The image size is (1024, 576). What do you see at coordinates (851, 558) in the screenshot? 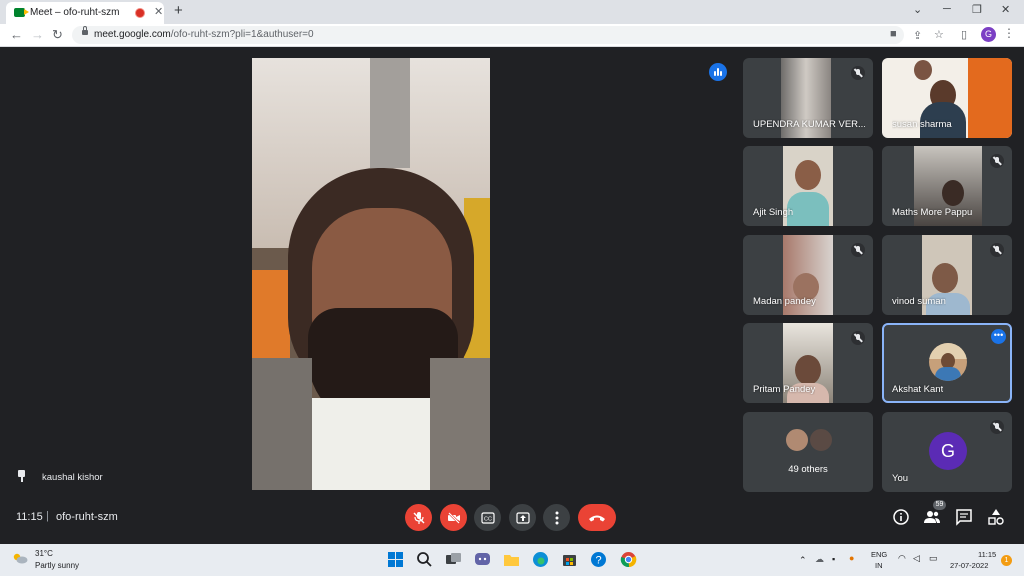
I see `microphone-icon: ●` at bounding box center [851, 558].